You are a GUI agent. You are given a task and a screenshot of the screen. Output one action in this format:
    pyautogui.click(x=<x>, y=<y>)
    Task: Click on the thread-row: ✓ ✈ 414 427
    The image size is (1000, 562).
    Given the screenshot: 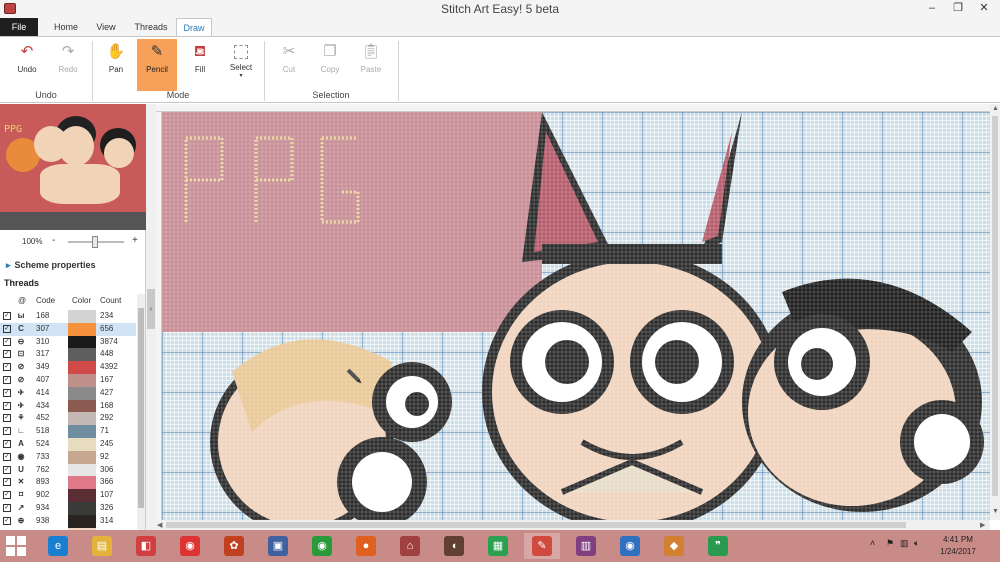 What is the action you would take?
    pyautogui.click(x=68, y=393)
    